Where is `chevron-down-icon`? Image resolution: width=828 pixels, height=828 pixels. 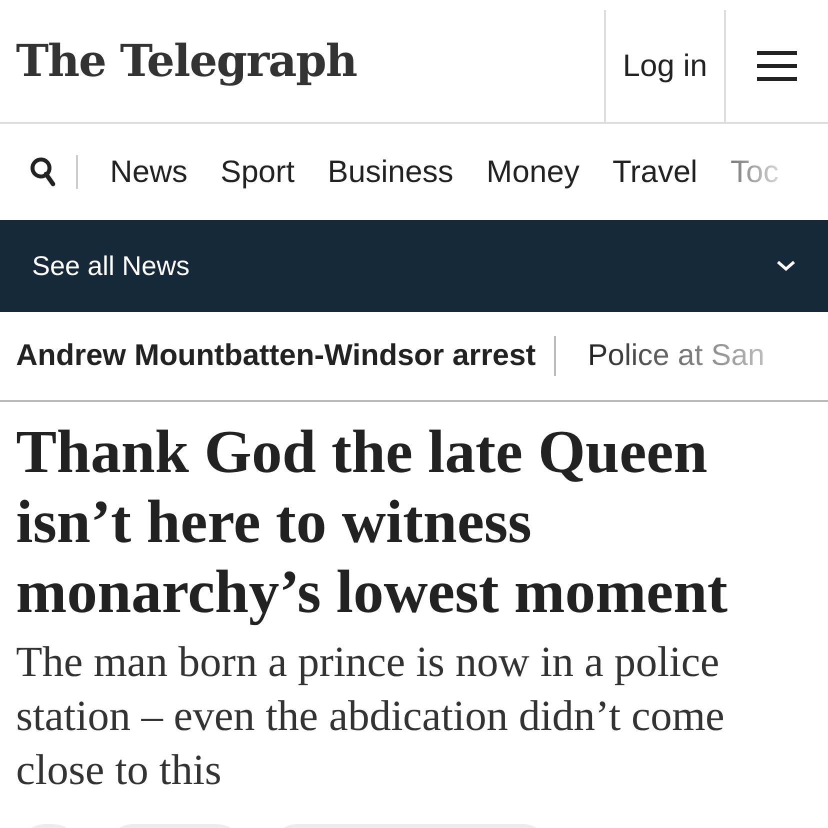
chevron-down-icon is located at coordinates (786, 266).